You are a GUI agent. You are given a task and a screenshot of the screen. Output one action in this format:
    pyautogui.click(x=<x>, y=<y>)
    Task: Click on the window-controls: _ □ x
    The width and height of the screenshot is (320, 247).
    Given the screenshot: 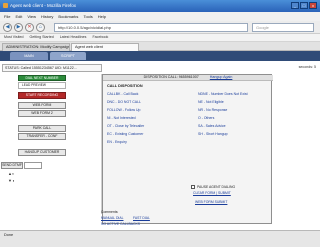 What is the action you would take?
    pyautogui.click(x=304, y=5)
    